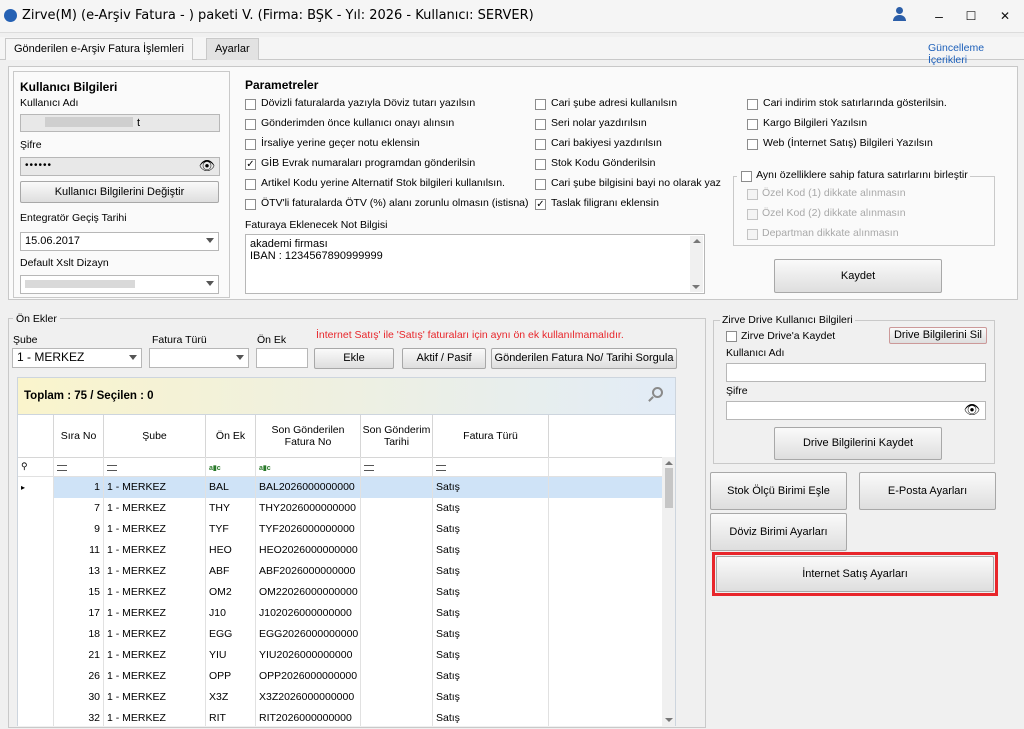 The image size is (1024, 729). I want to click on save-parameters-button: Kaydet, so click(858, 276).